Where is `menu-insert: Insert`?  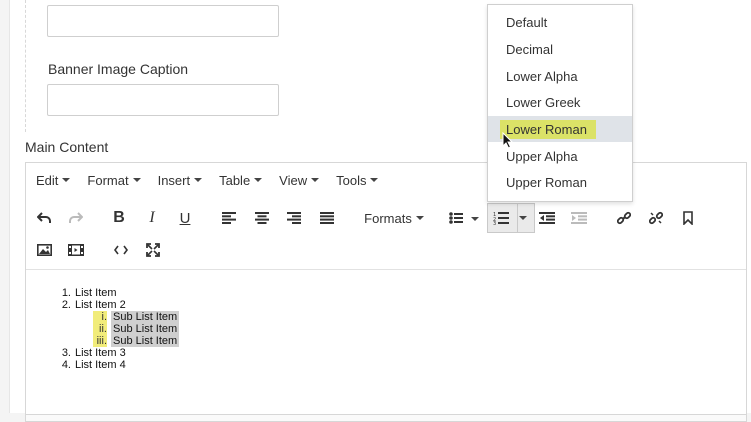
menu-insert: Insert is located at coordinates (180, 180).